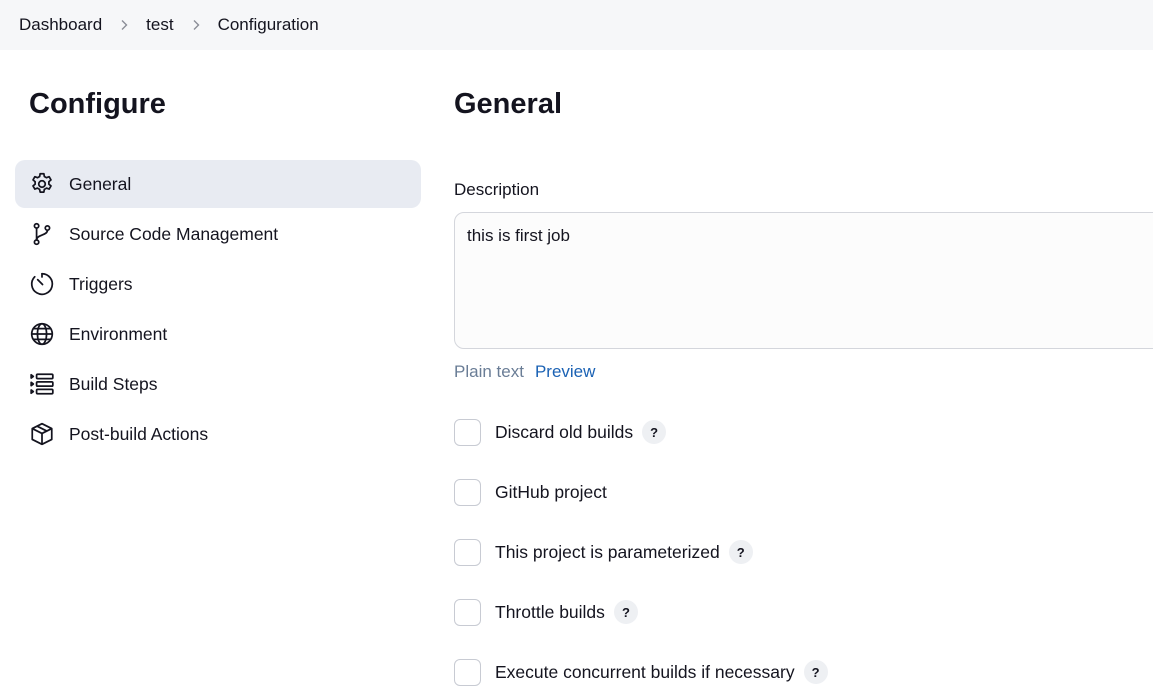  Describe the element at coordinates (100, 183) in the screenshot. I see `sidebar-item-label: General` at that location.